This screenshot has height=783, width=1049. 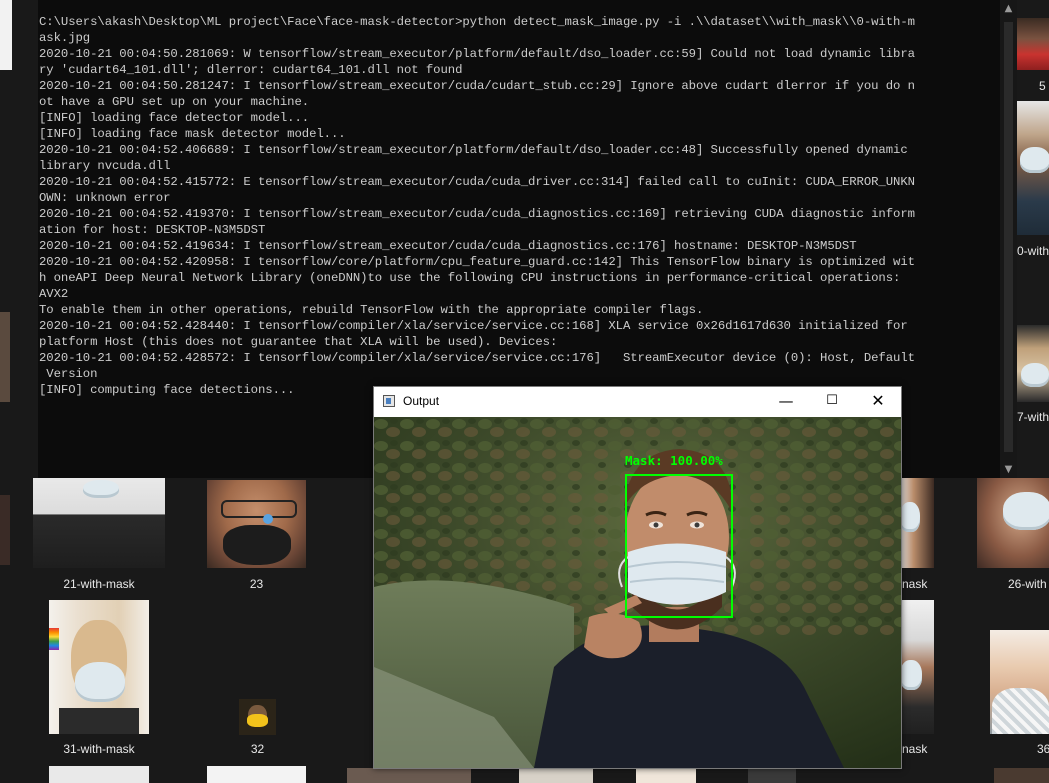 What do you see at coordinates (1033, 251) in the screenshot?
I see `thumbnail-label: 0-with` at bounding box center [1033, 251].